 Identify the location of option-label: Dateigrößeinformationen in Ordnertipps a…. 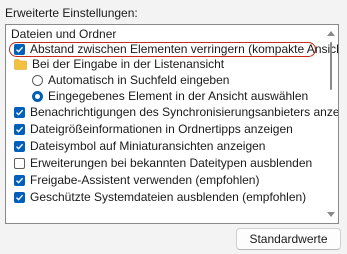
(161, 129).